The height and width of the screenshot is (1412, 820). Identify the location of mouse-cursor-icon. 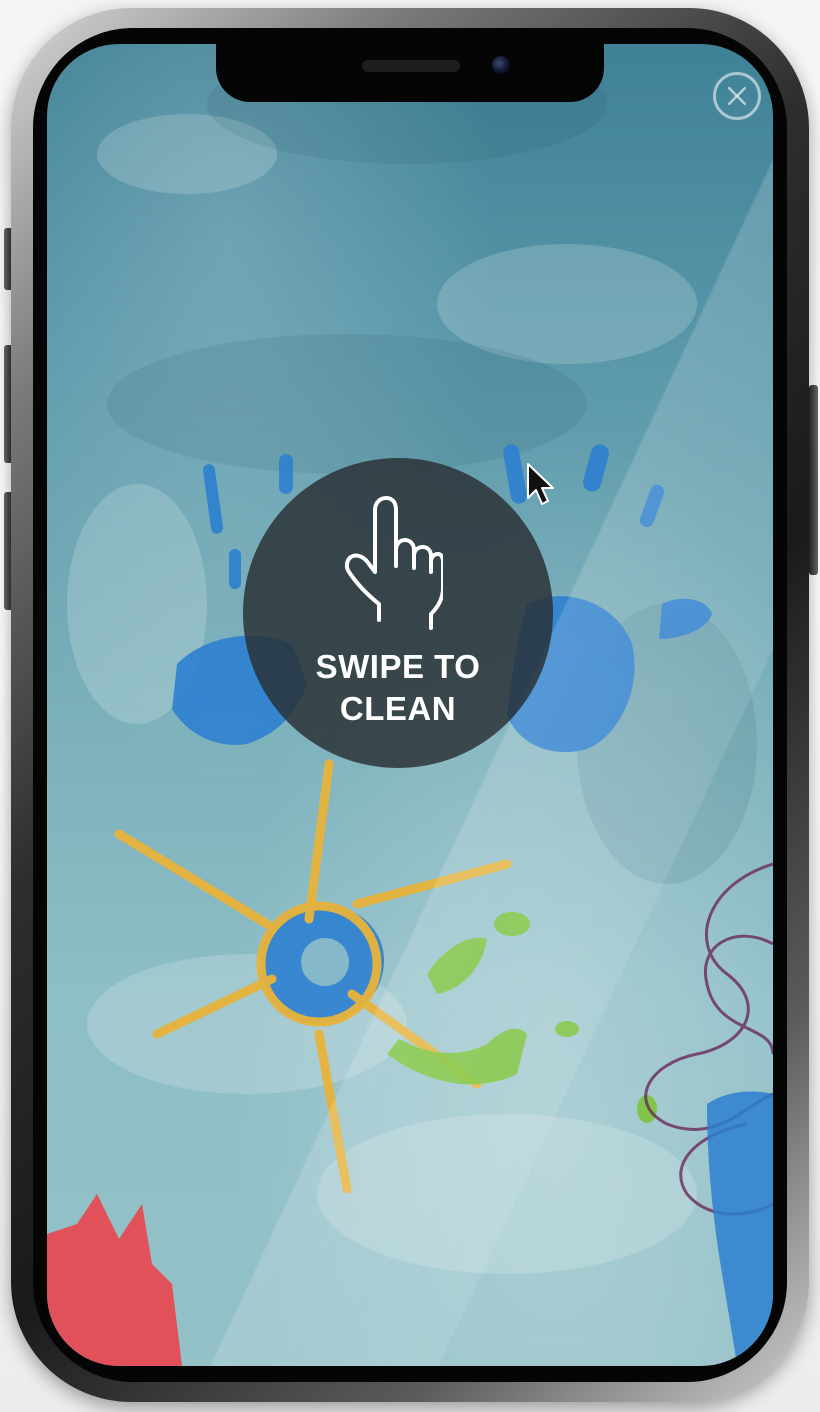
(540, 484).